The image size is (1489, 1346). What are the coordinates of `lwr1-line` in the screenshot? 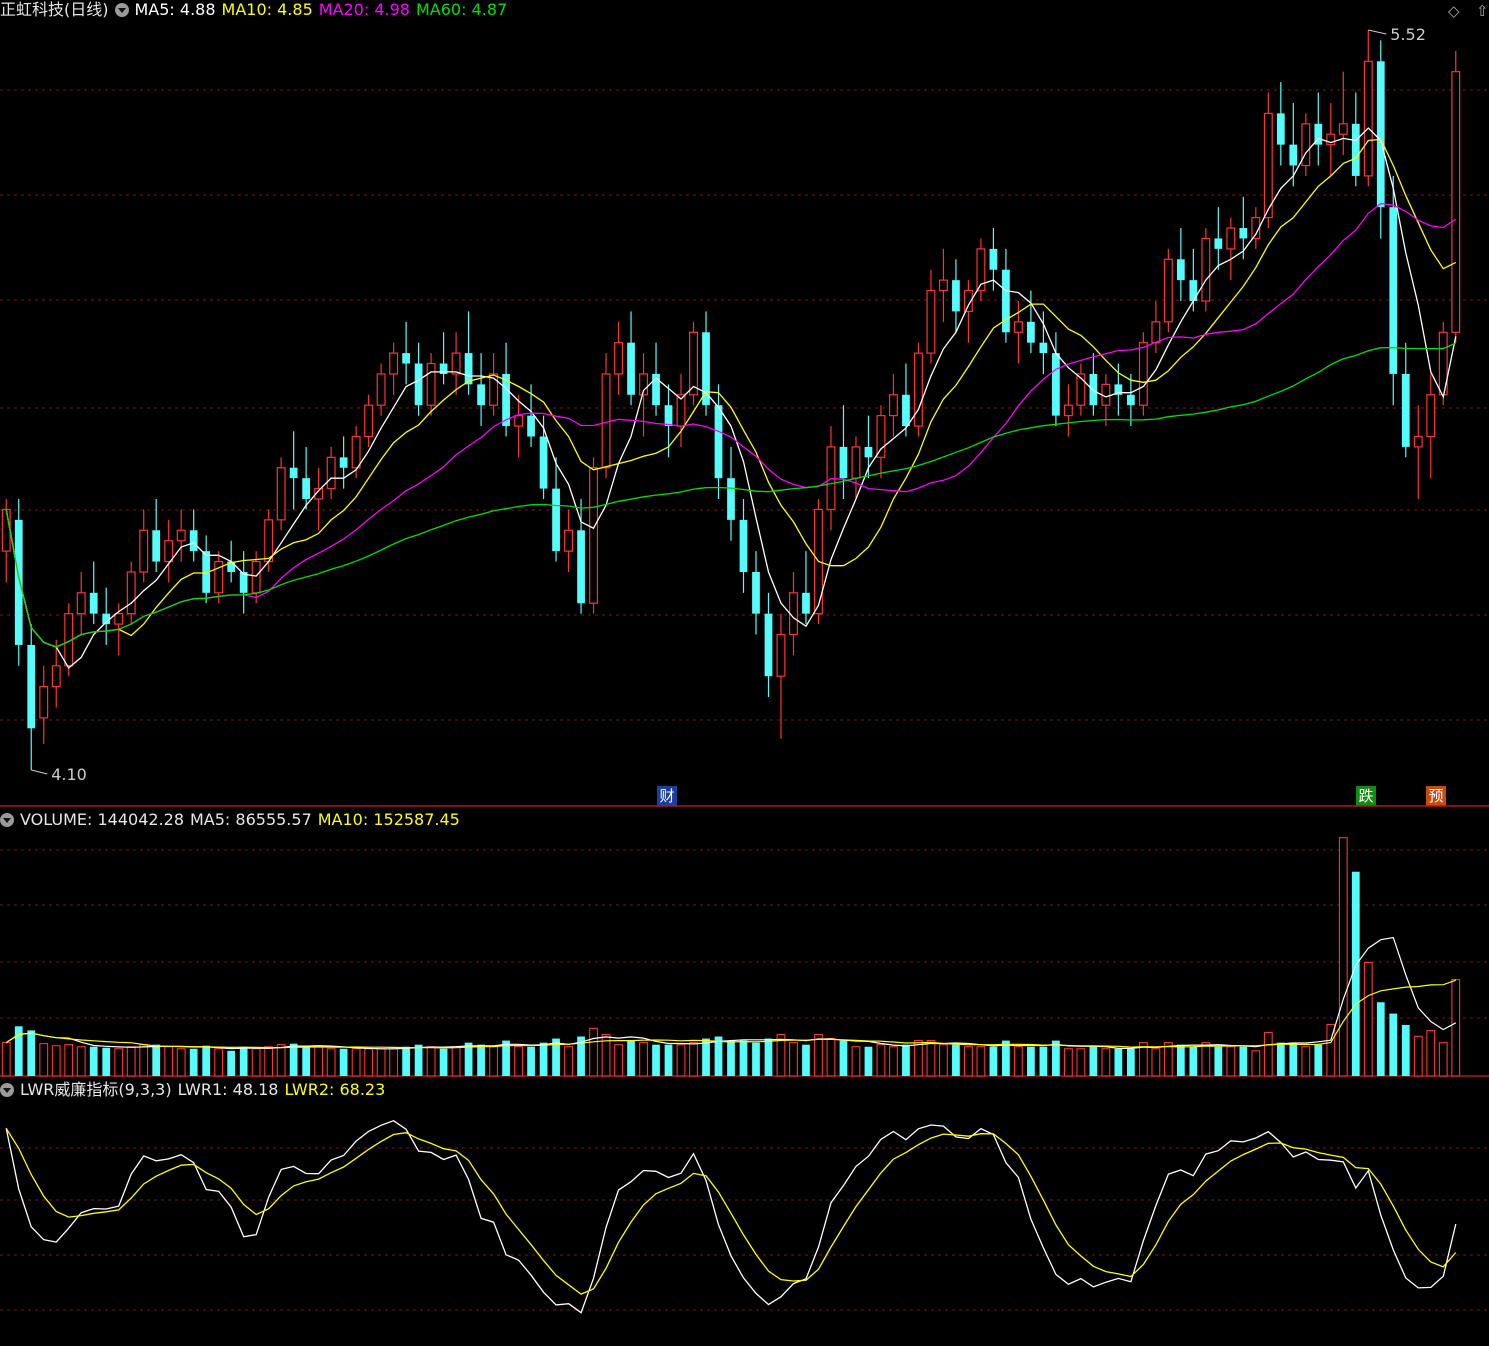 It's located at (731, 1216).